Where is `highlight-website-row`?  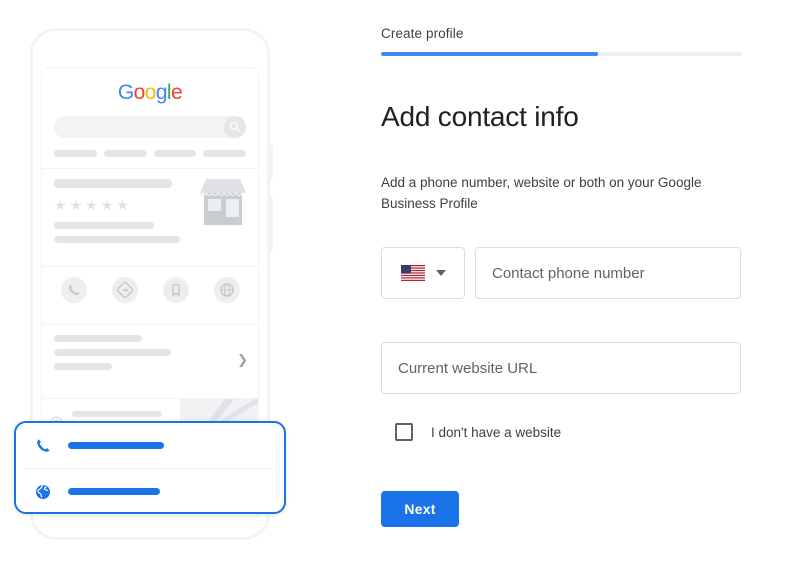 highlight-website-row is located at coordinates (150, 491).